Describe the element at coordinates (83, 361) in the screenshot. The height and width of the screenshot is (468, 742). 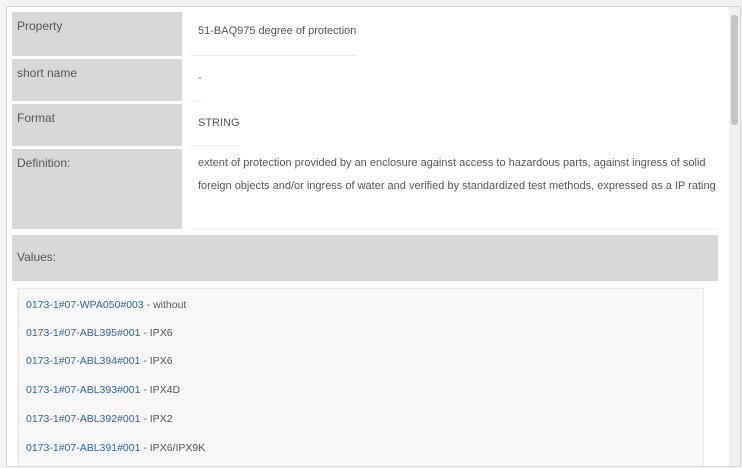
I see `value-code-link: 0173-1#07-ABL394#001` at that location.